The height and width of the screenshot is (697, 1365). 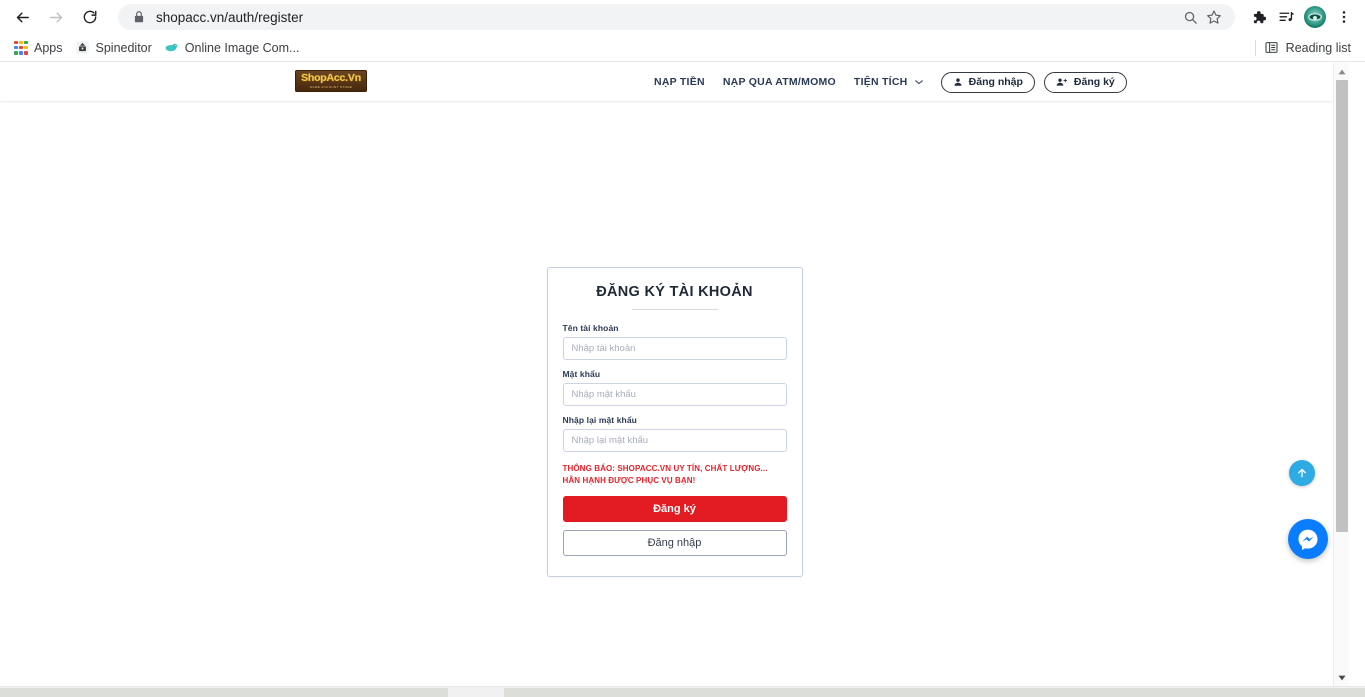 I want to click on reading-list-button: Reading list, so click(x=1310, y=47).